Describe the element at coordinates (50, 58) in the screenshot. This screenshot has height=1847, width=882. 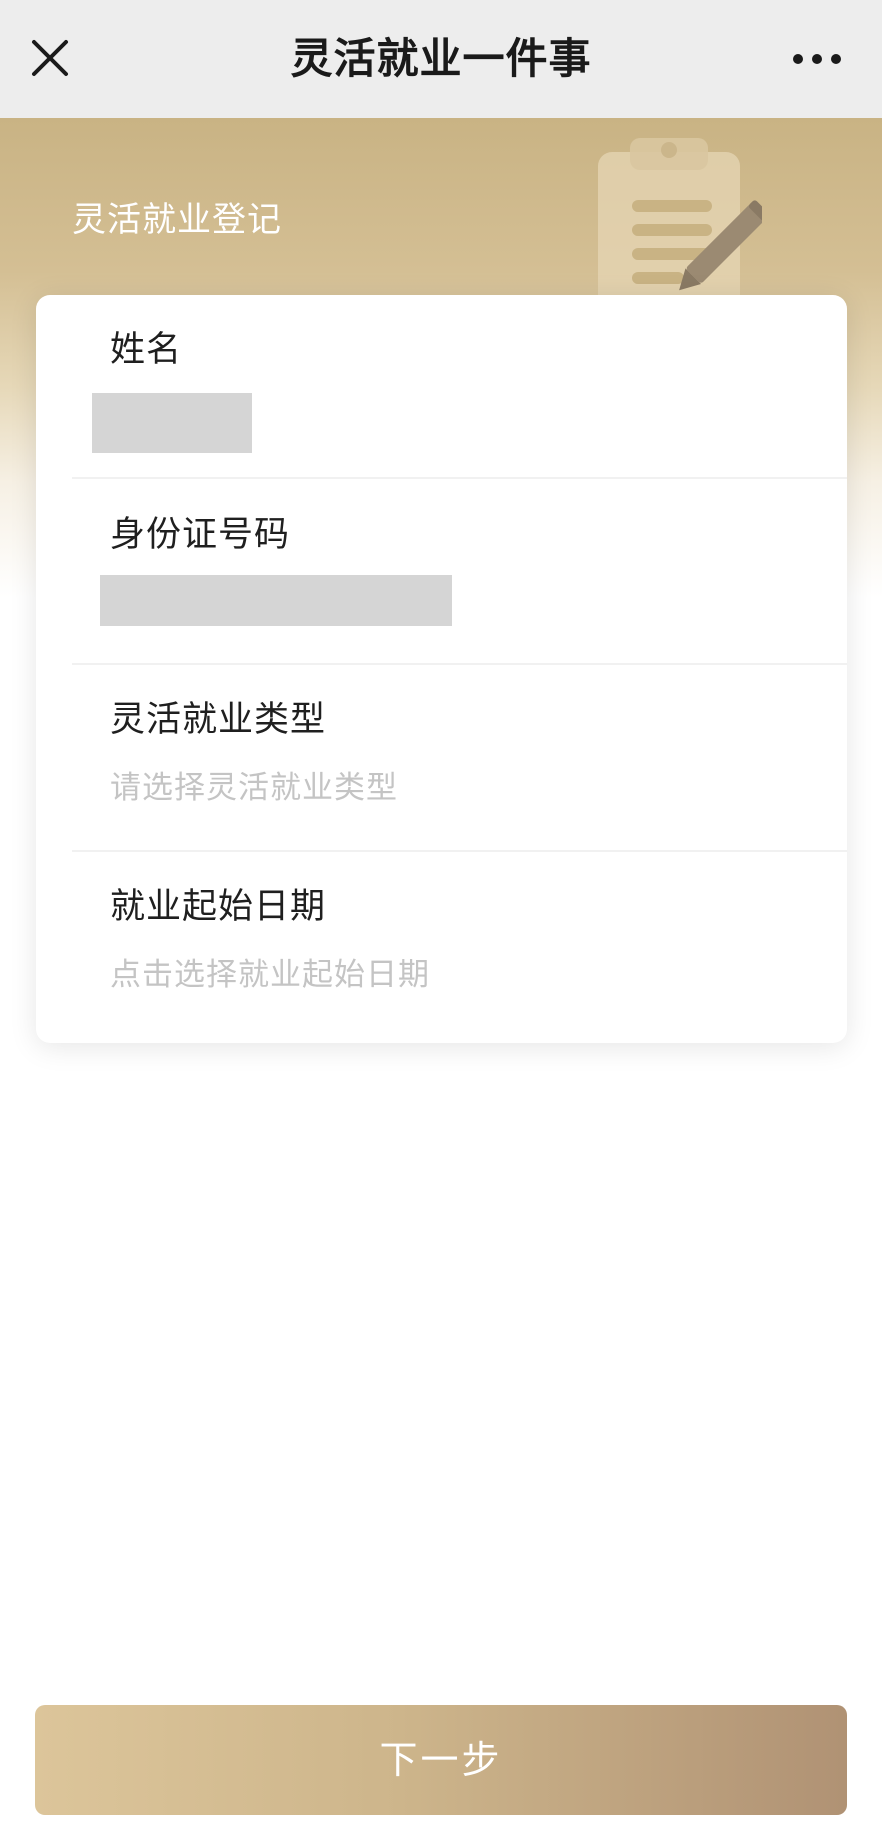
I see `close-icon` at that location.